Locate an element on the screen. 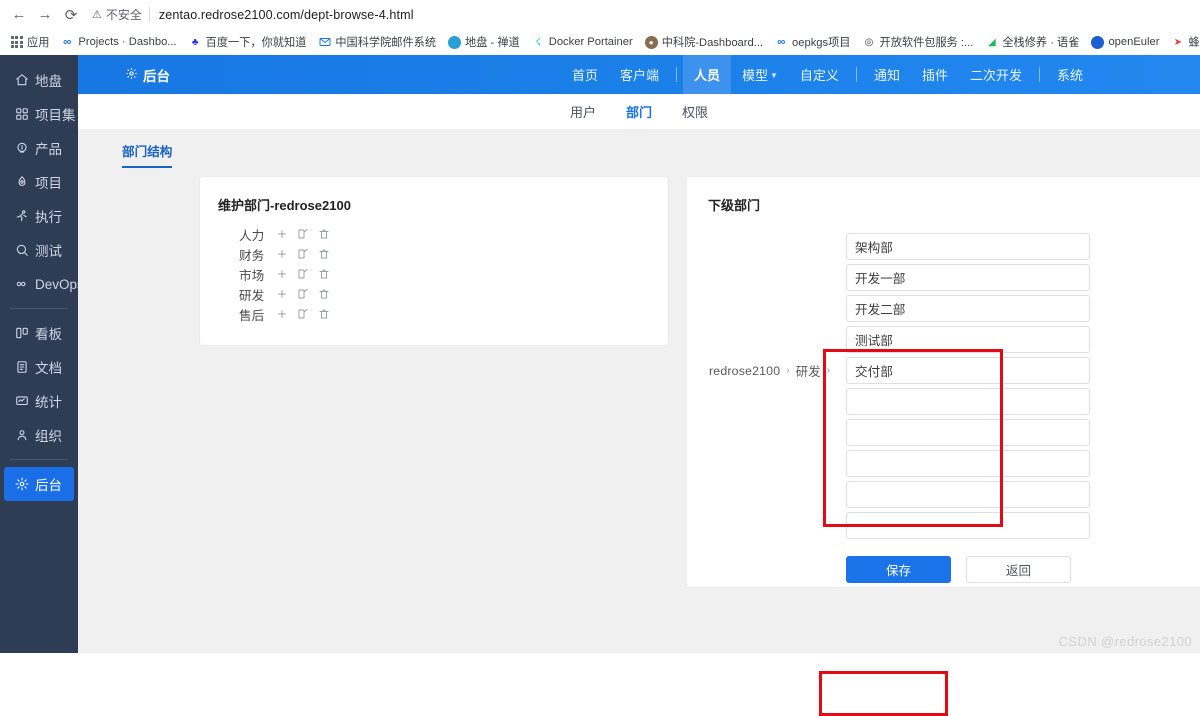  bookmark-item: ➤ 蜂 is located at coordinates (1182, 42).